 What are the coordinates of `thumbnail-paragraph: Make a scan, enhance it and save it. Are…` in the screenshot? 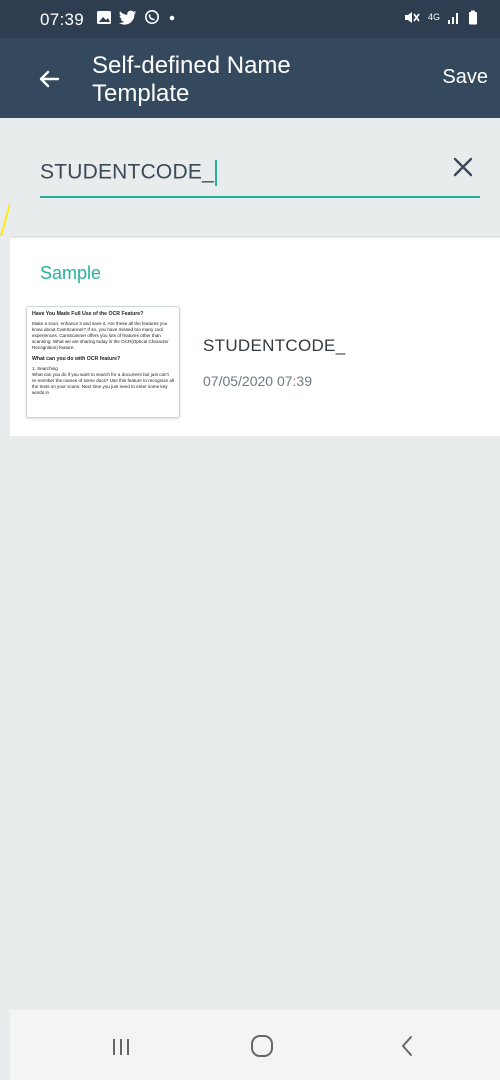 It's located at (100, 335).